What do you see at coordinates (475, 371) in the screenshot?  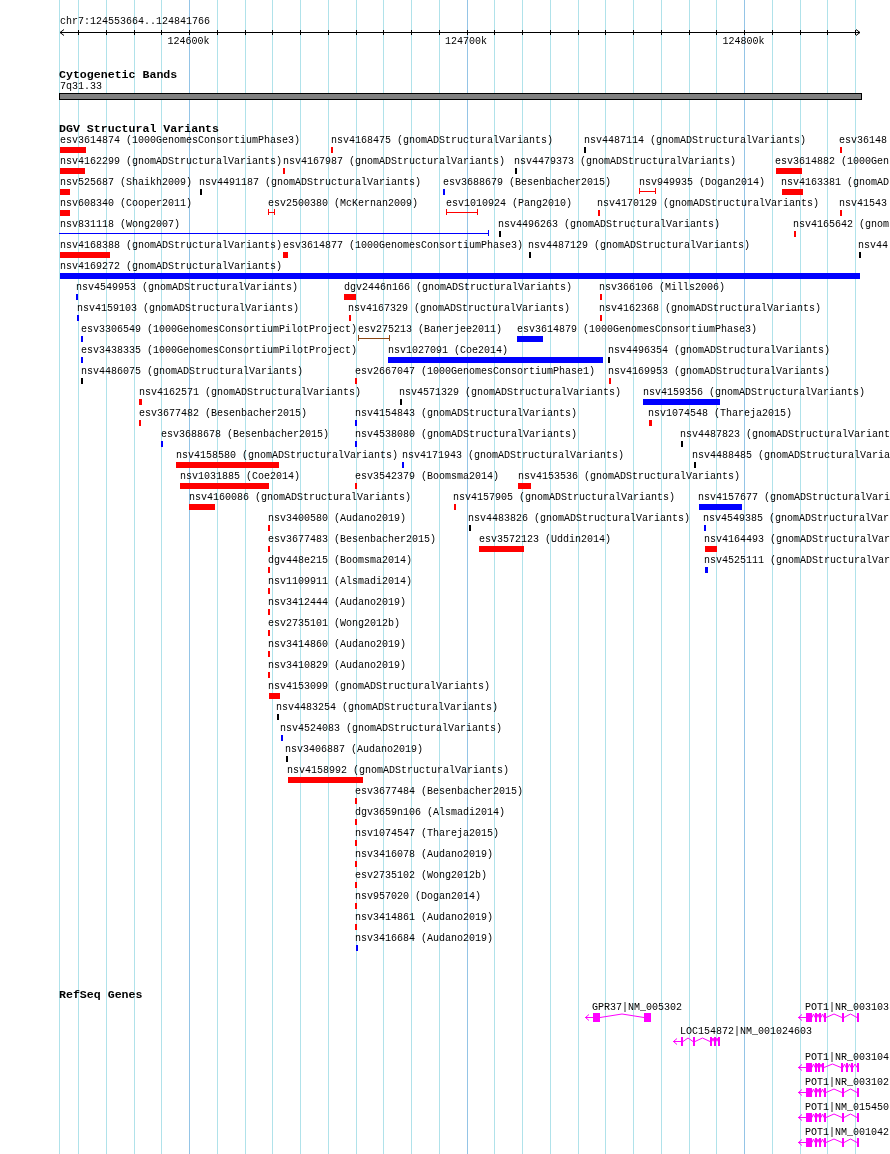 I see `variant-label: esv2667047 (1000GenomesConsortiumPhase1)` at bounding box center [475, 371].